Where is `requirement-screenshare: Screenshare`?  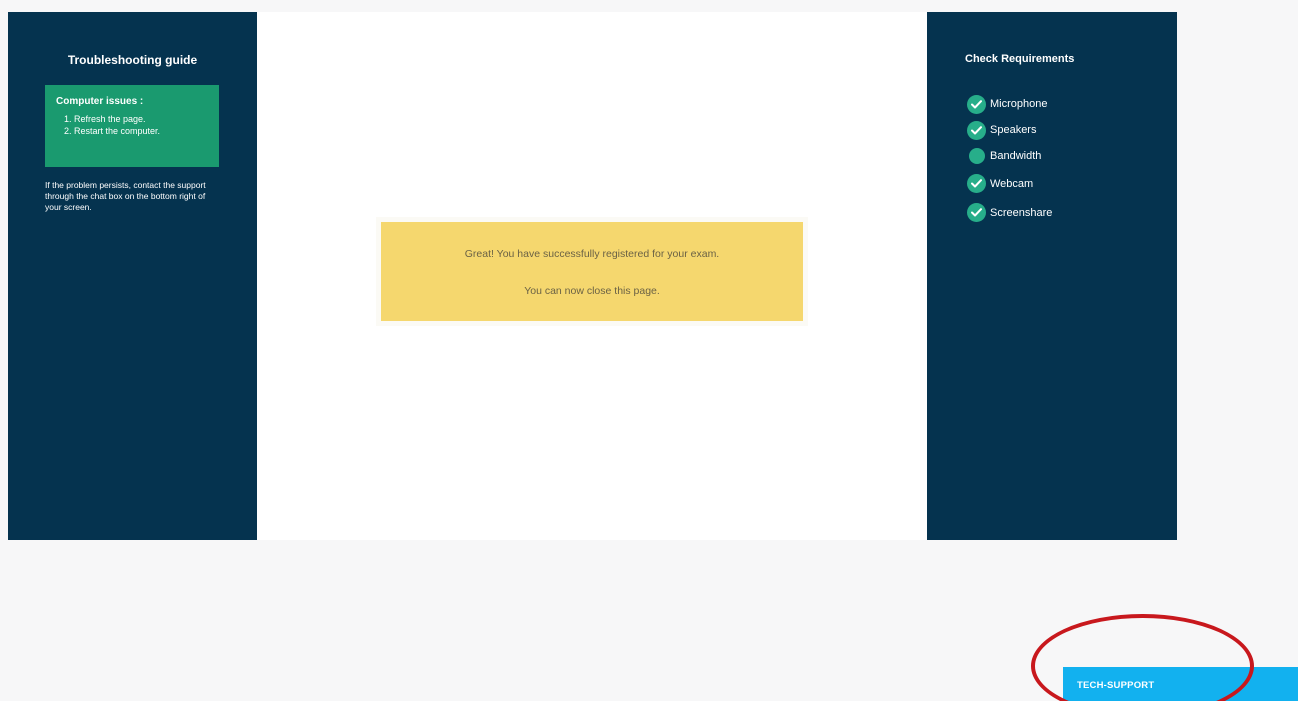 requirement-screenshare: Screenshare is located at coordinates (1009, 212).